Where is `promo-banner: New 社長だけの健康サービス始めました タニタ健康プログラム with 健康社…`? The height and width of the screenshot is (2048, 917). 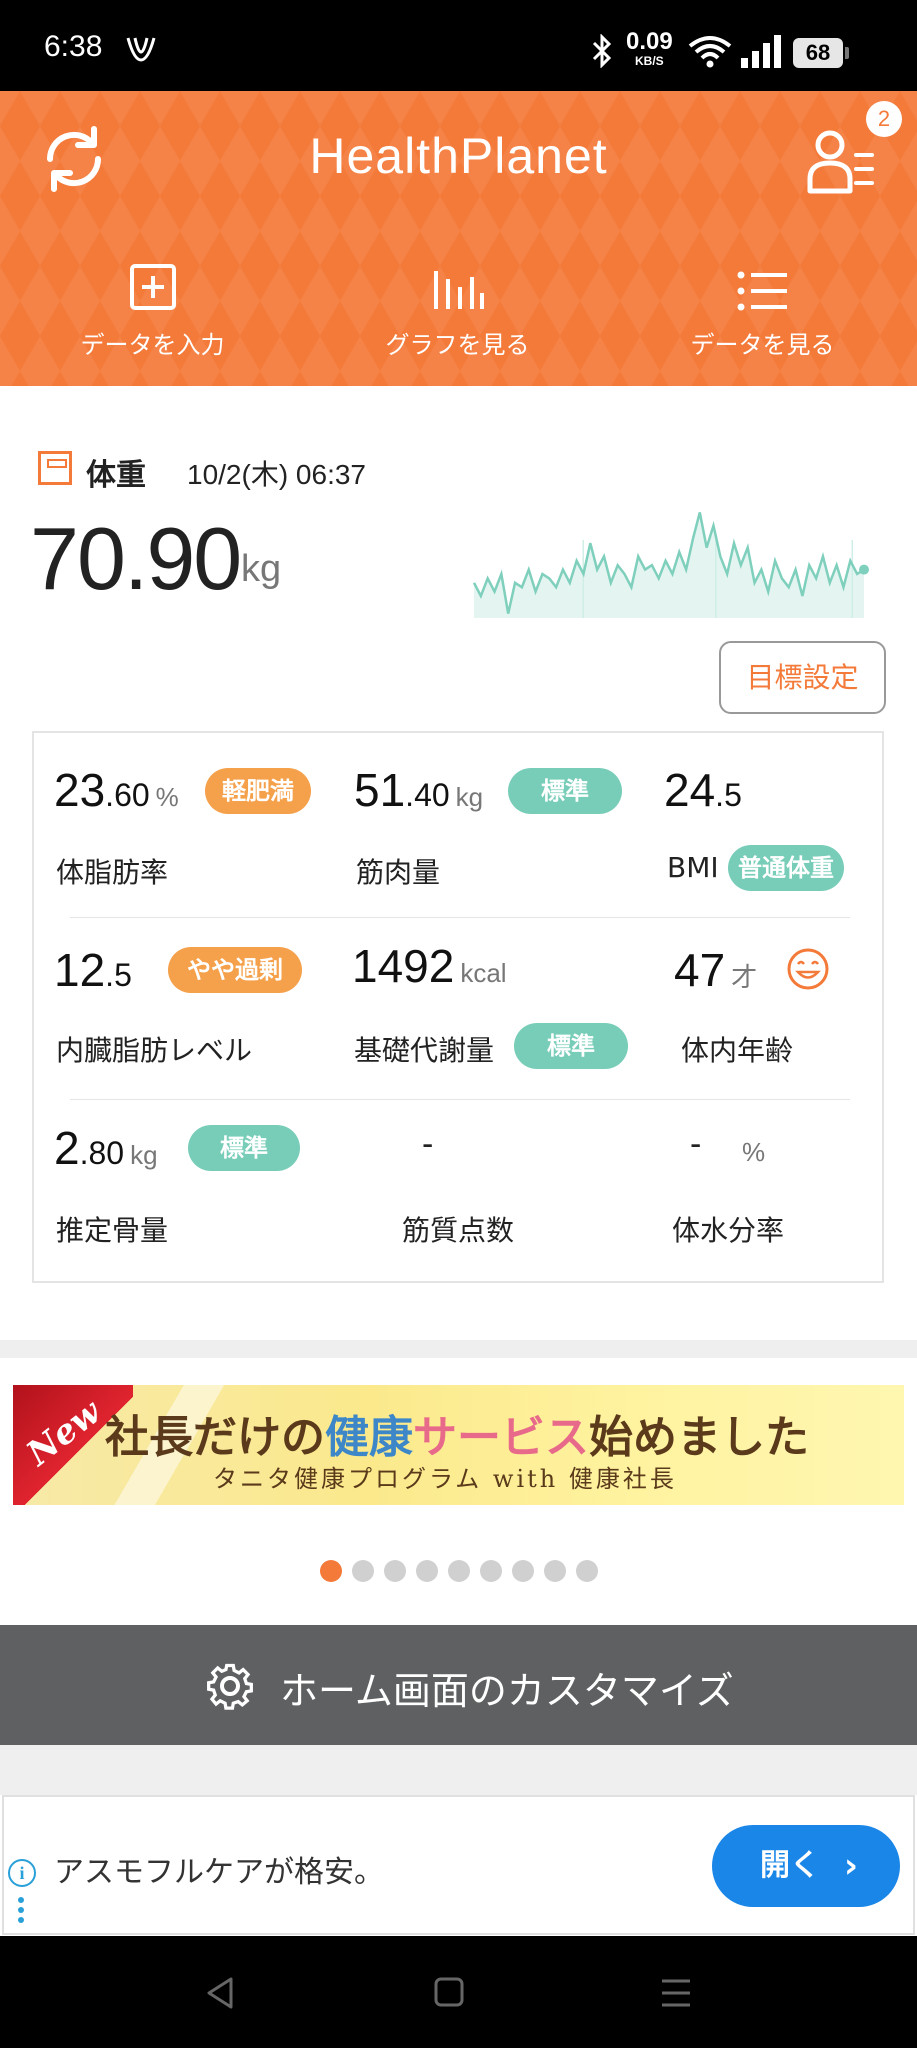 promo-banner: New 社長だけの健康サービス始めました タニタ健康プログラム with 健康社… is located at coordinates (458, 1445).